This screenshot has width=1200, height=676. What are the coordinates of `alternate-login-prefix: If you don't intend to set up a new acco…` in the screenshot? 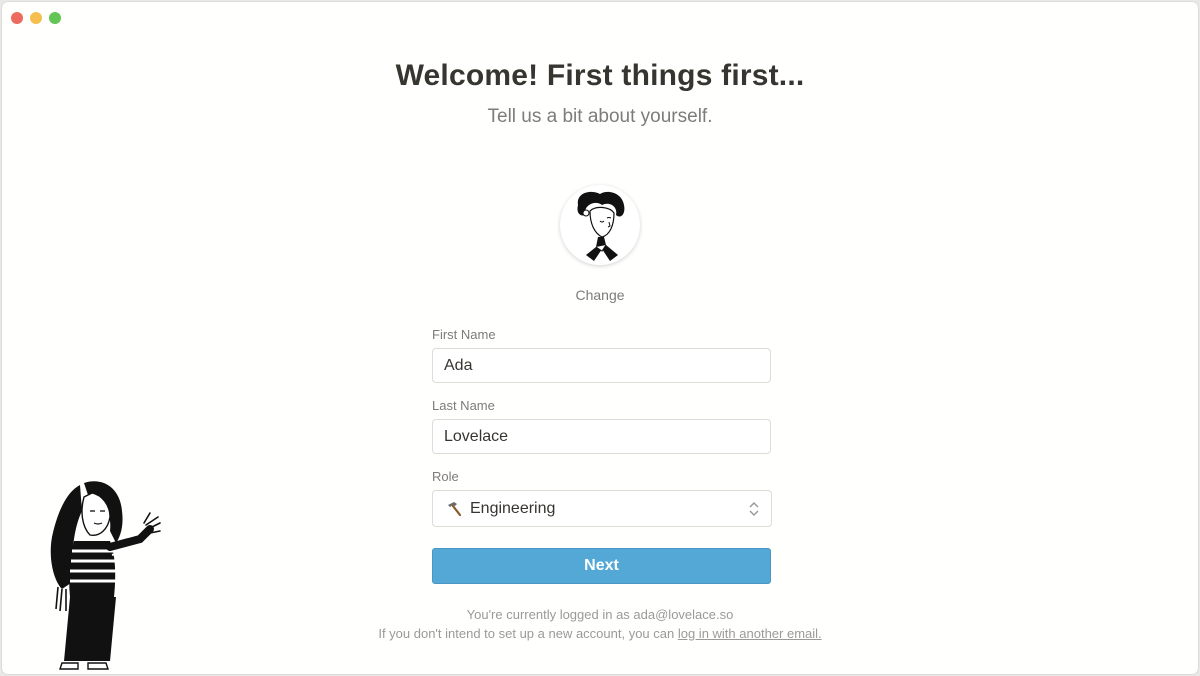 It's located at (528, 633).